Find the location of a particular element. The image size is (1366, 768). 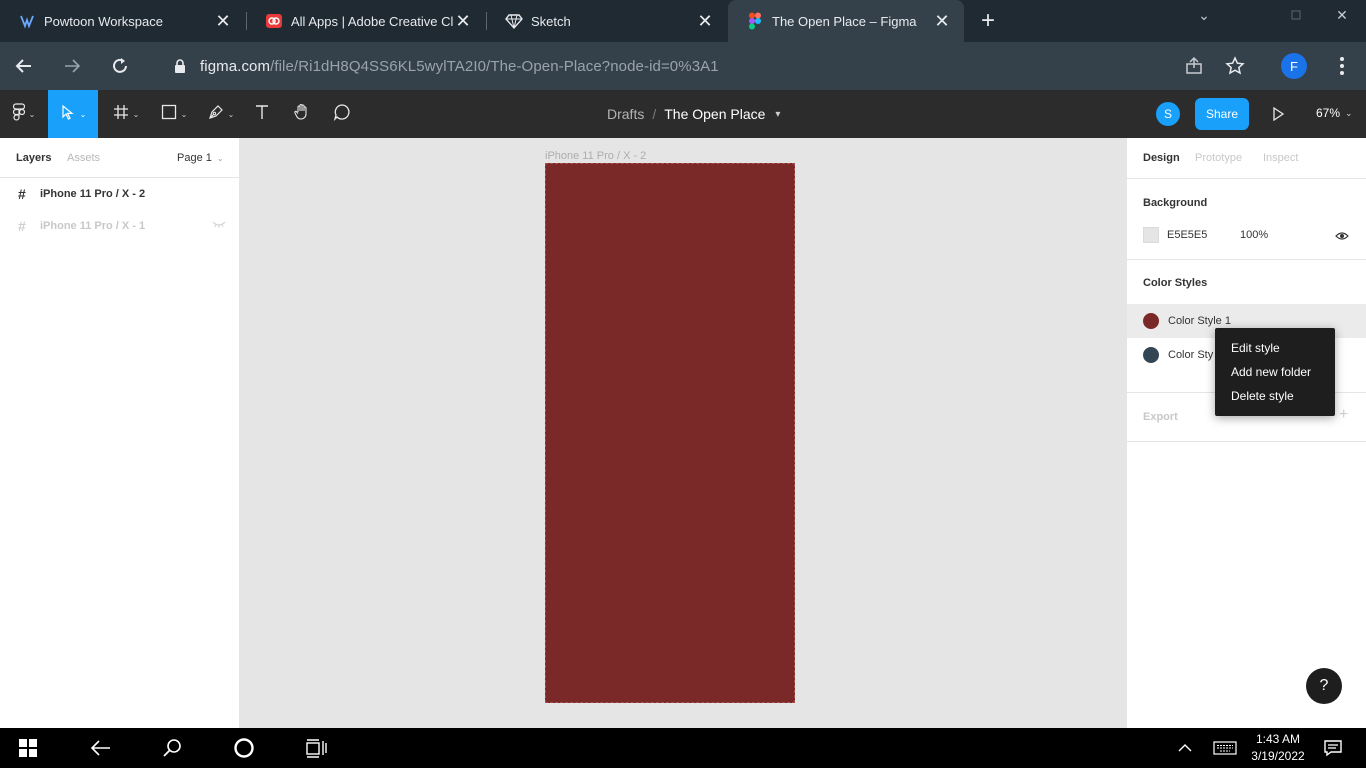

hand-tool is located at coordinates (302, 114).